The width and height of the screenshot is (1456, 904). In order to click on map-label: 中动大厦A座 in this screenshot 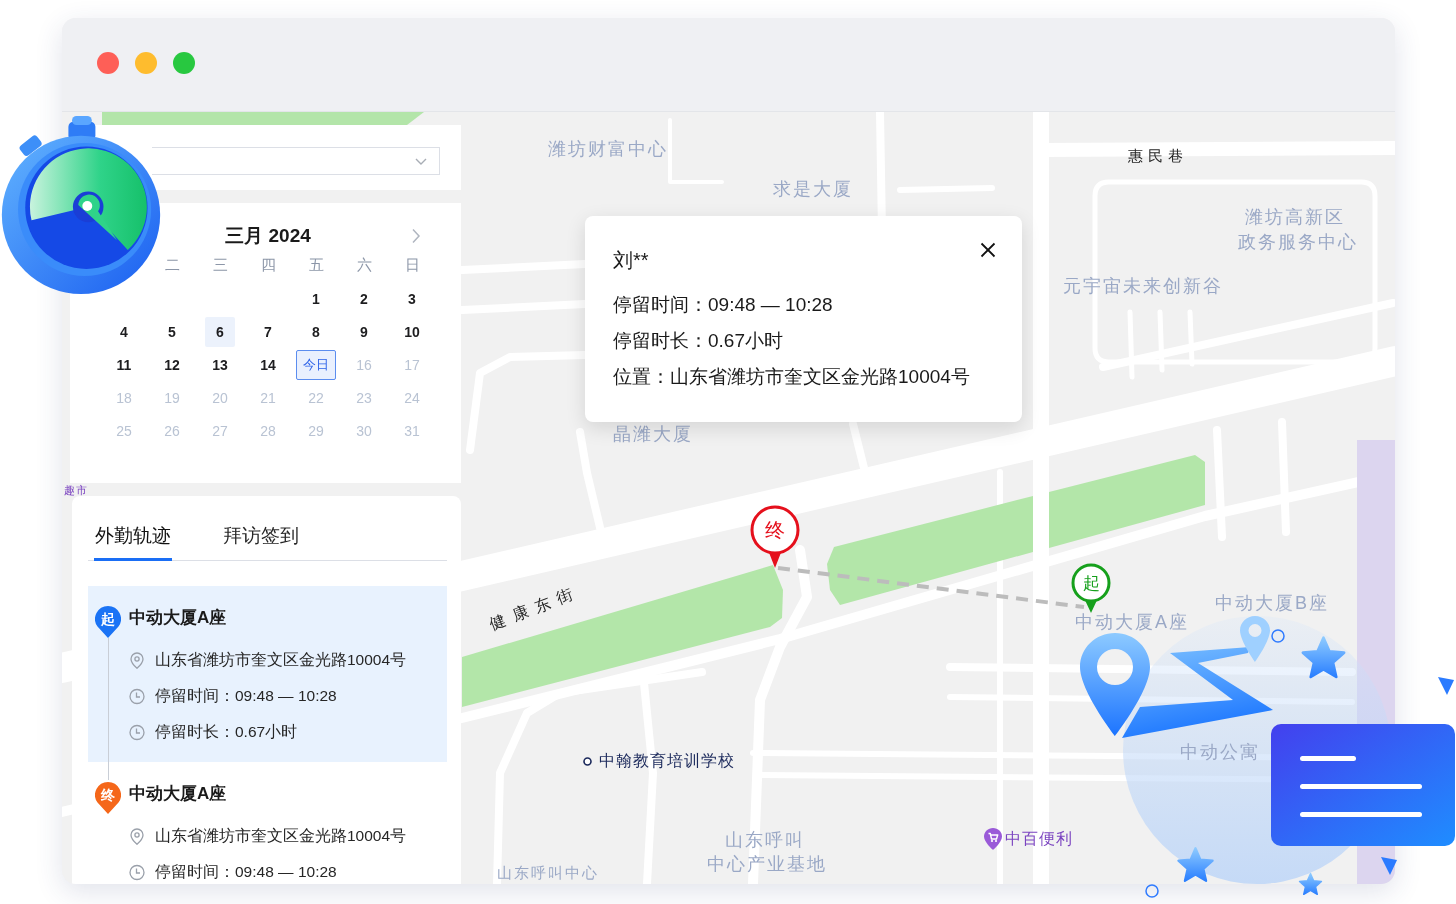, I will do `click(1132, 623)`.